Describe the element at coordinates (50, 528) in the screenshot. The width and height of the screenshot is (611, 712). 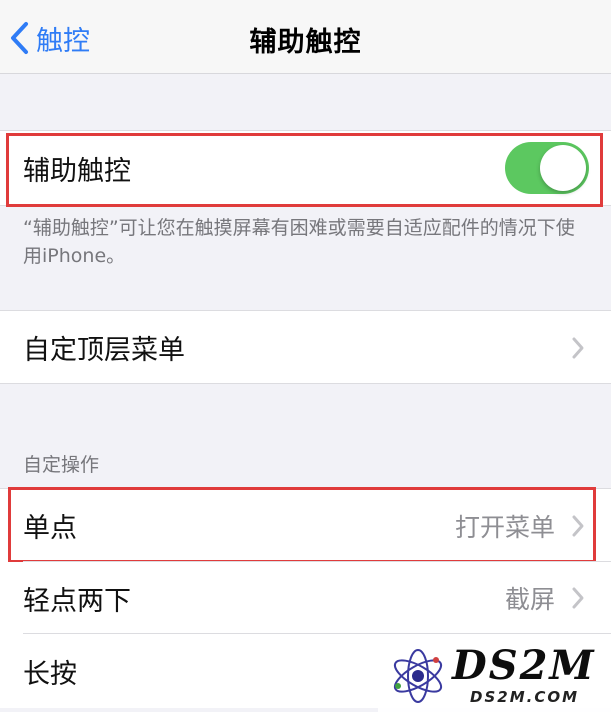
I see `single-tap-label: 单点` at that location.